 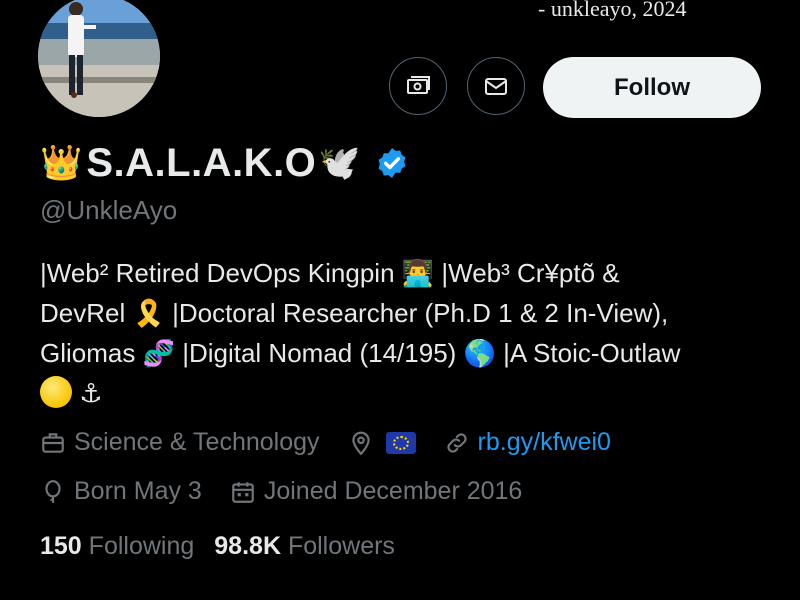 I want to click on followers-count: 98.8K, so click(x=247, y=546).